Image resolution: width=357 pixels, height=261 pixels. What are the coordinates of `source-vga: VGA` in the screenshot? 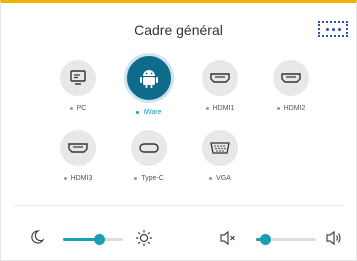 It's located at (220, 156).